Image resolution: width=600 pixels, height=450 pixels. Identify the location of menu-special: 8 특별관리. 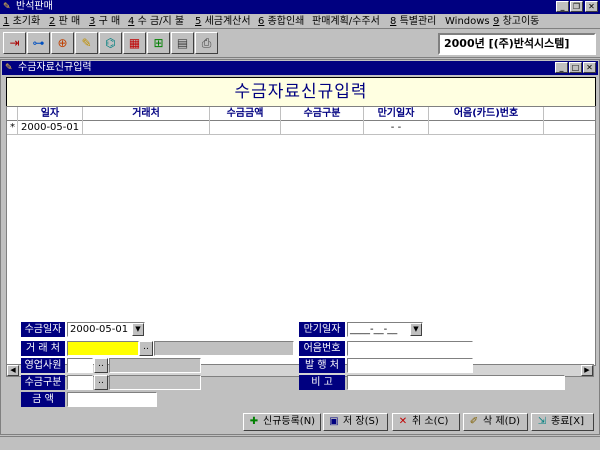
(413, 21).